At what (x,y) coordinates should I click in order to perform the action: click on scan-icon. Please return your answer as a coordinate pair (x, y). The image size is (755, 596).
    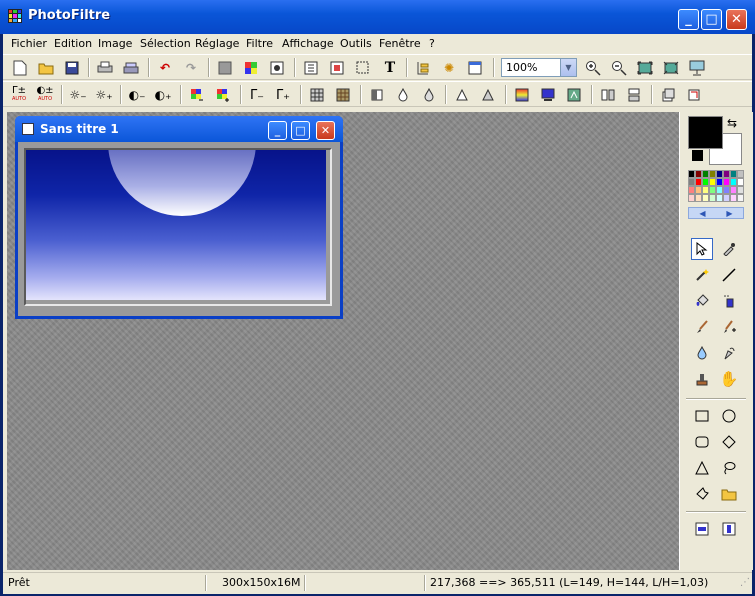
    Looking at the image, I should click on (131, 68).